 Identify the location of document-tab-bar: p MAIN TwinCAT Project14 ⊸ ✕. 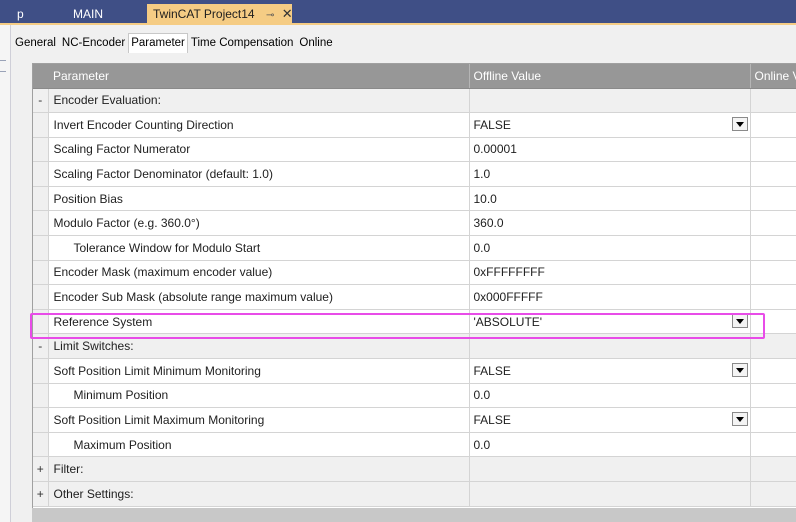
(398, 12).